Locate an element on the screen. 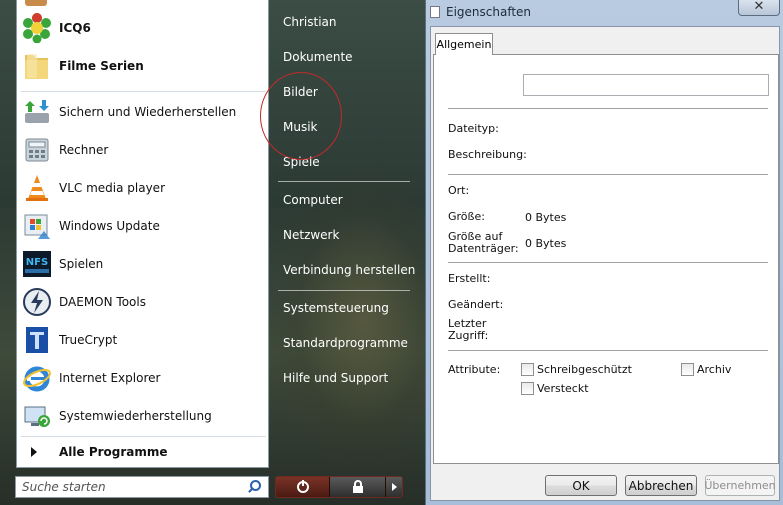  folder-icon is located at coordinates (37, 66).